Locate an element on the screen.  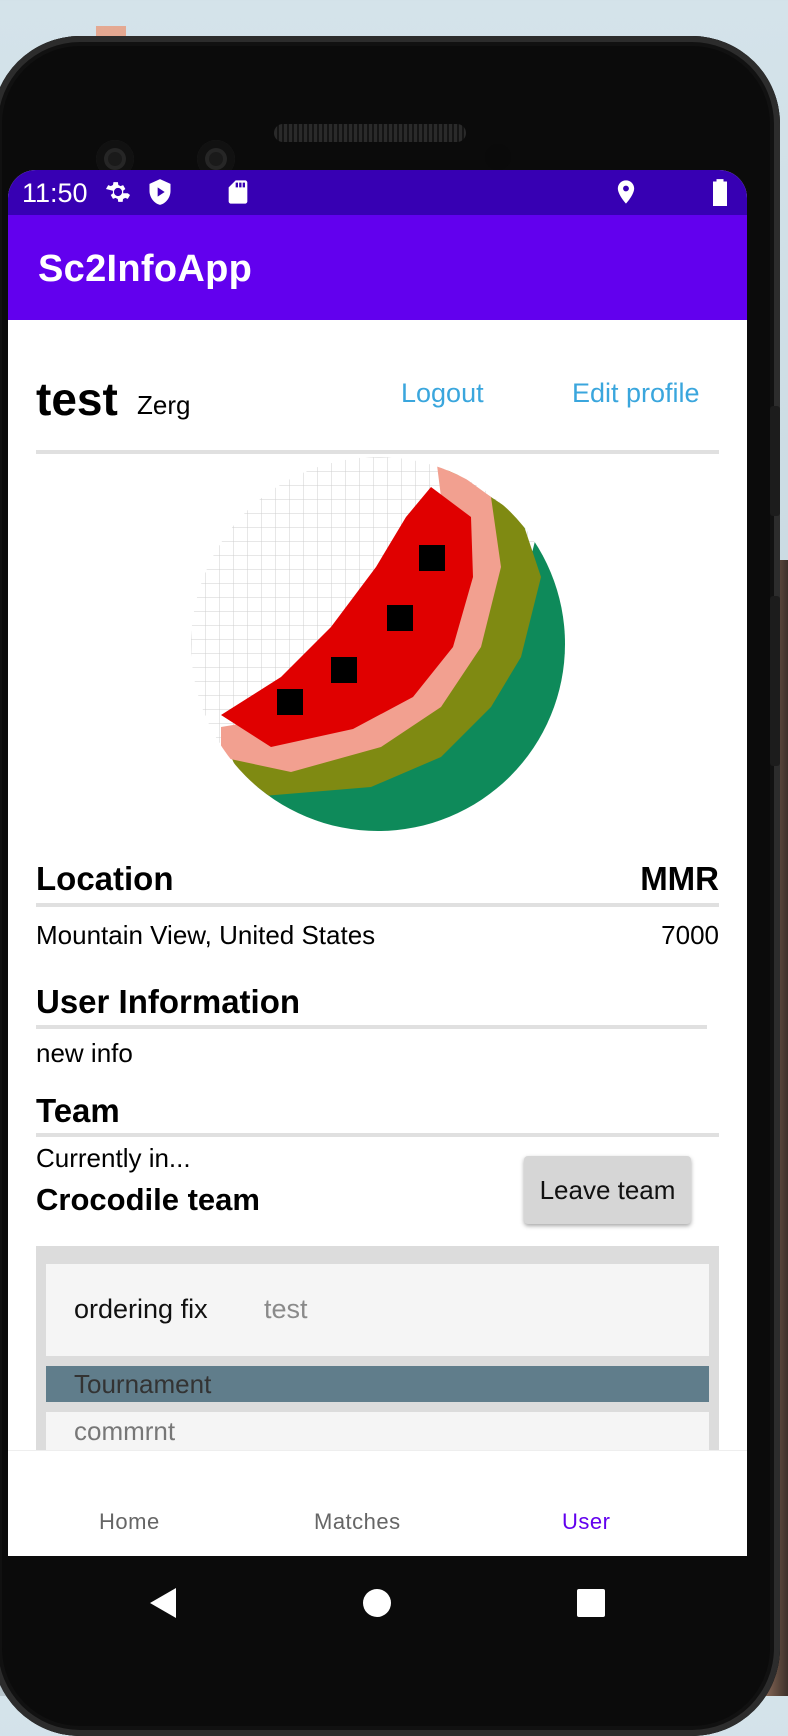
match-card: ordering fix test is located at coordinates (377, 1310).